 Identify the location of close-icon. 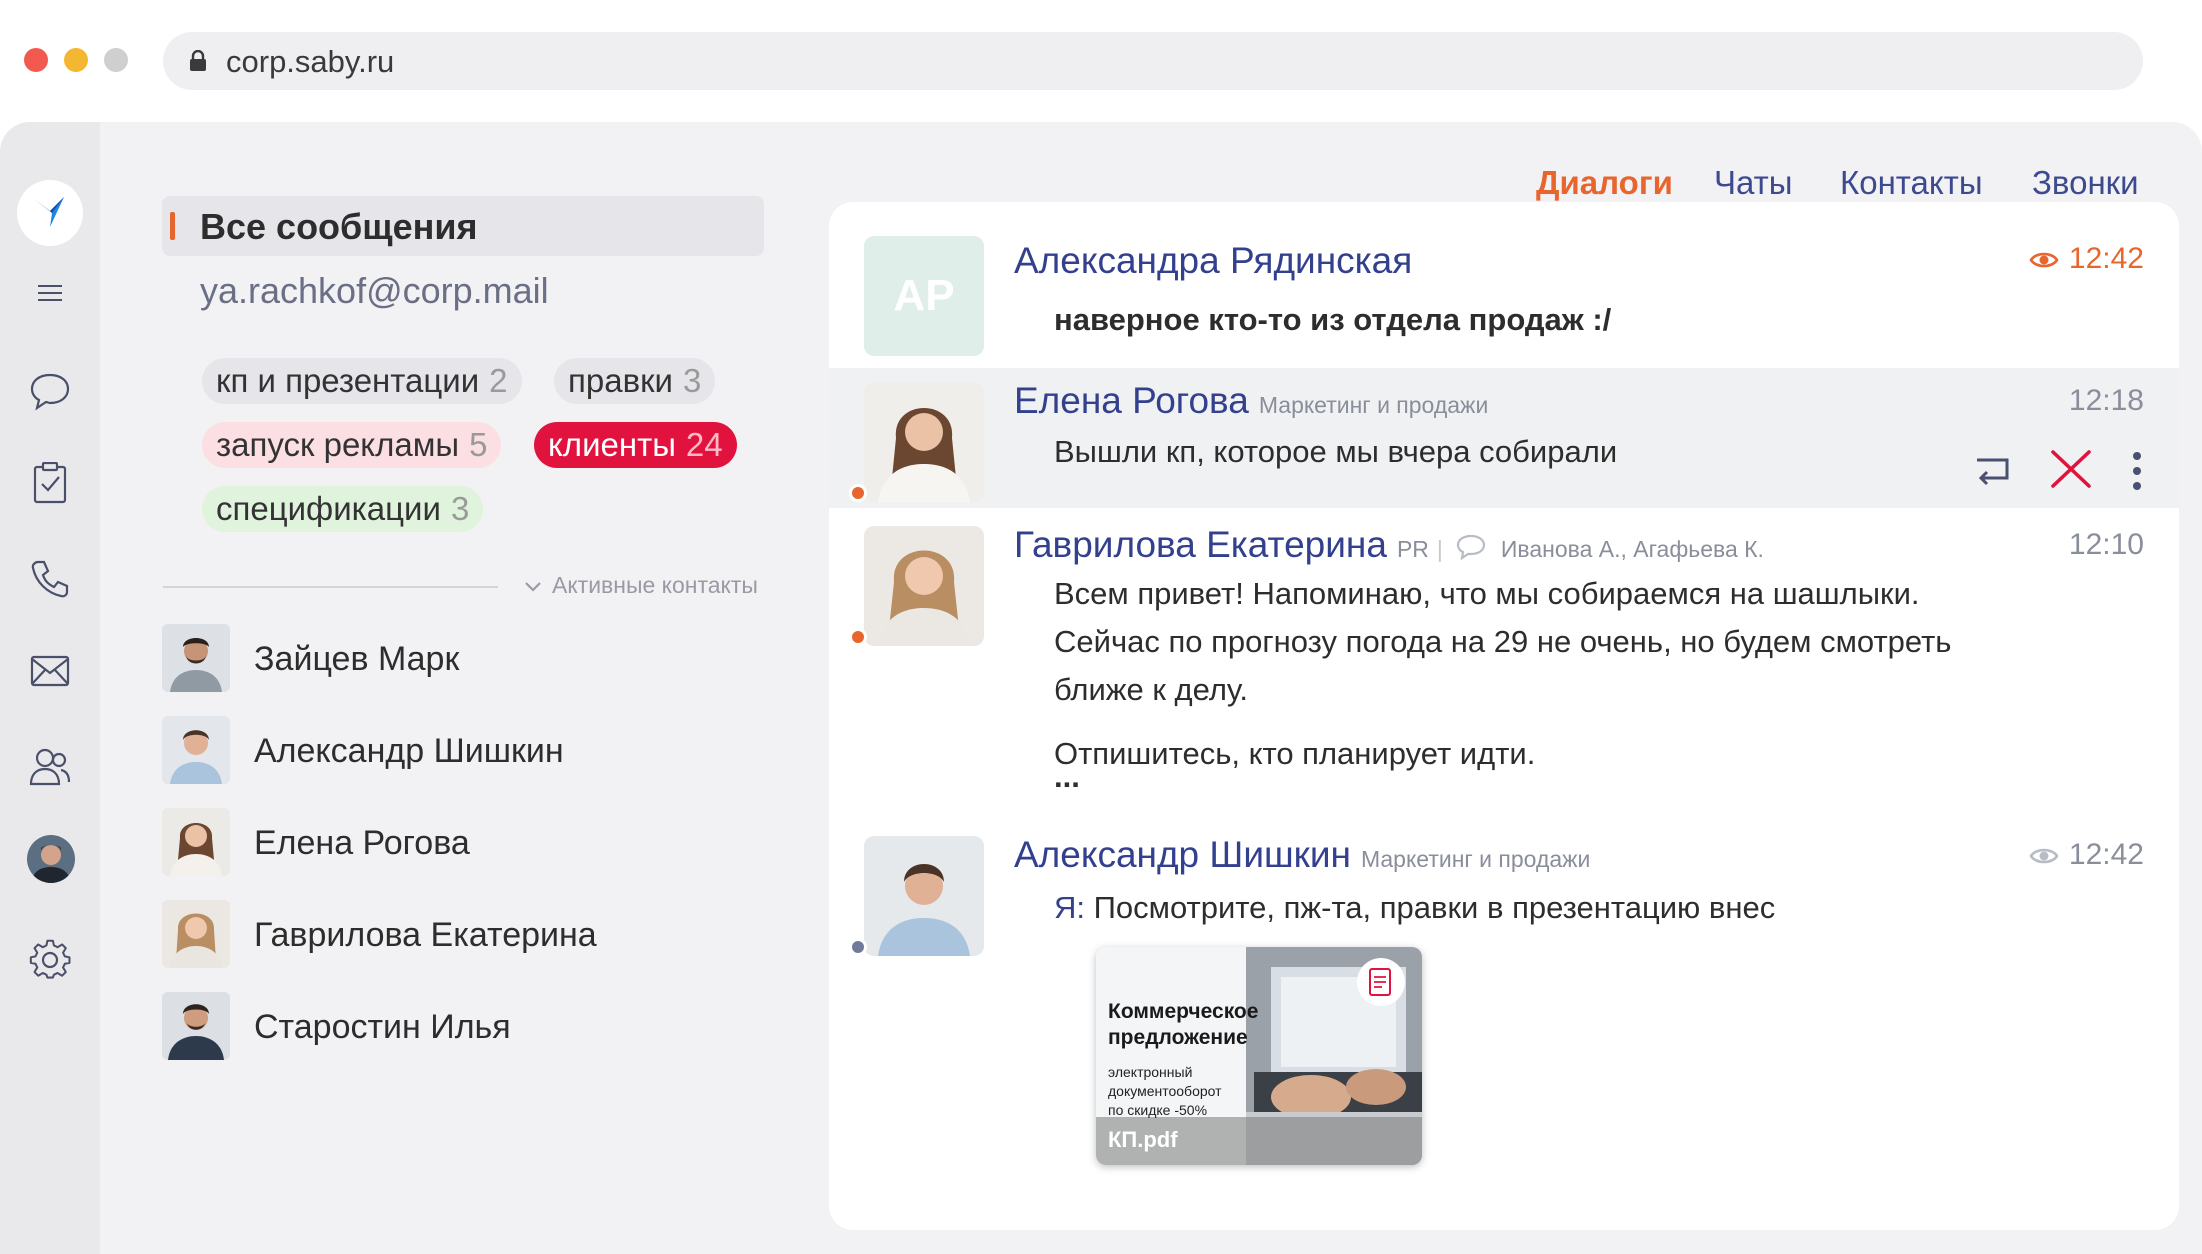
(2071, 469).